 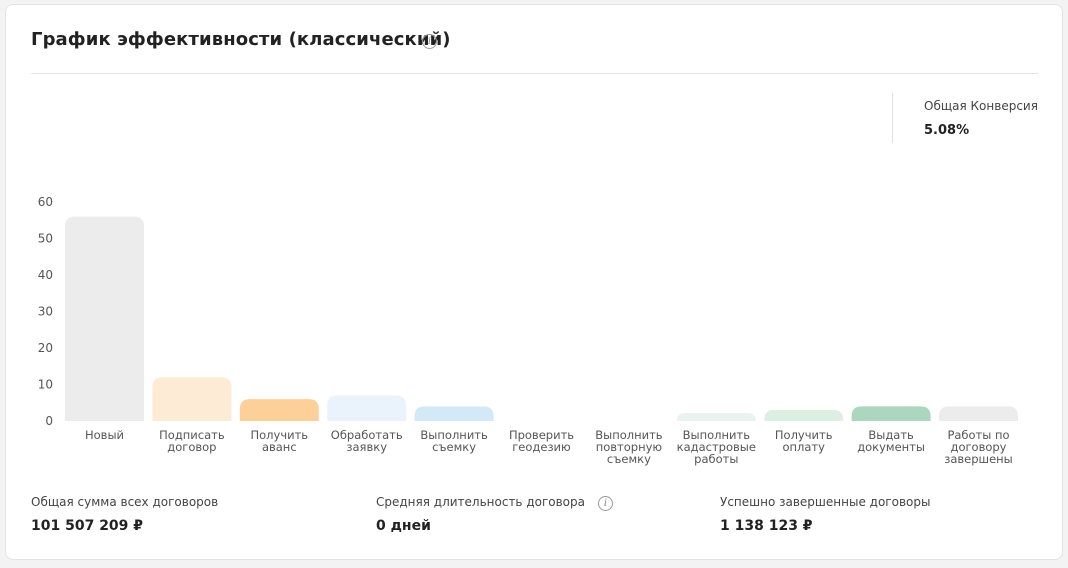 What do you see at coordinates (87, 526) in the screenshot?
I see `total-sum-value: 101 507 209 ₽` at bounding box center [87, 526].